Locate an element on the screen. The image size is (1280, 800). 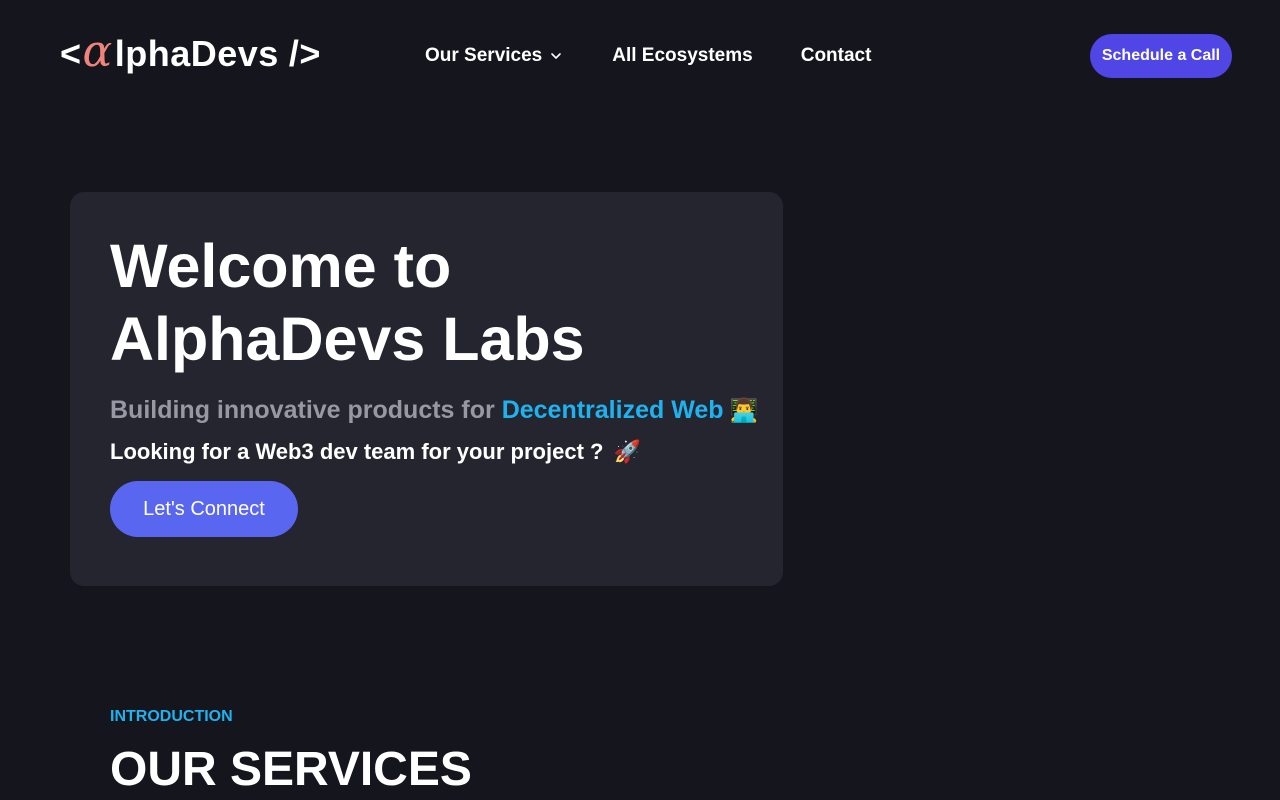
nav-our-services: Our Services is located at coordinates (493, 56).